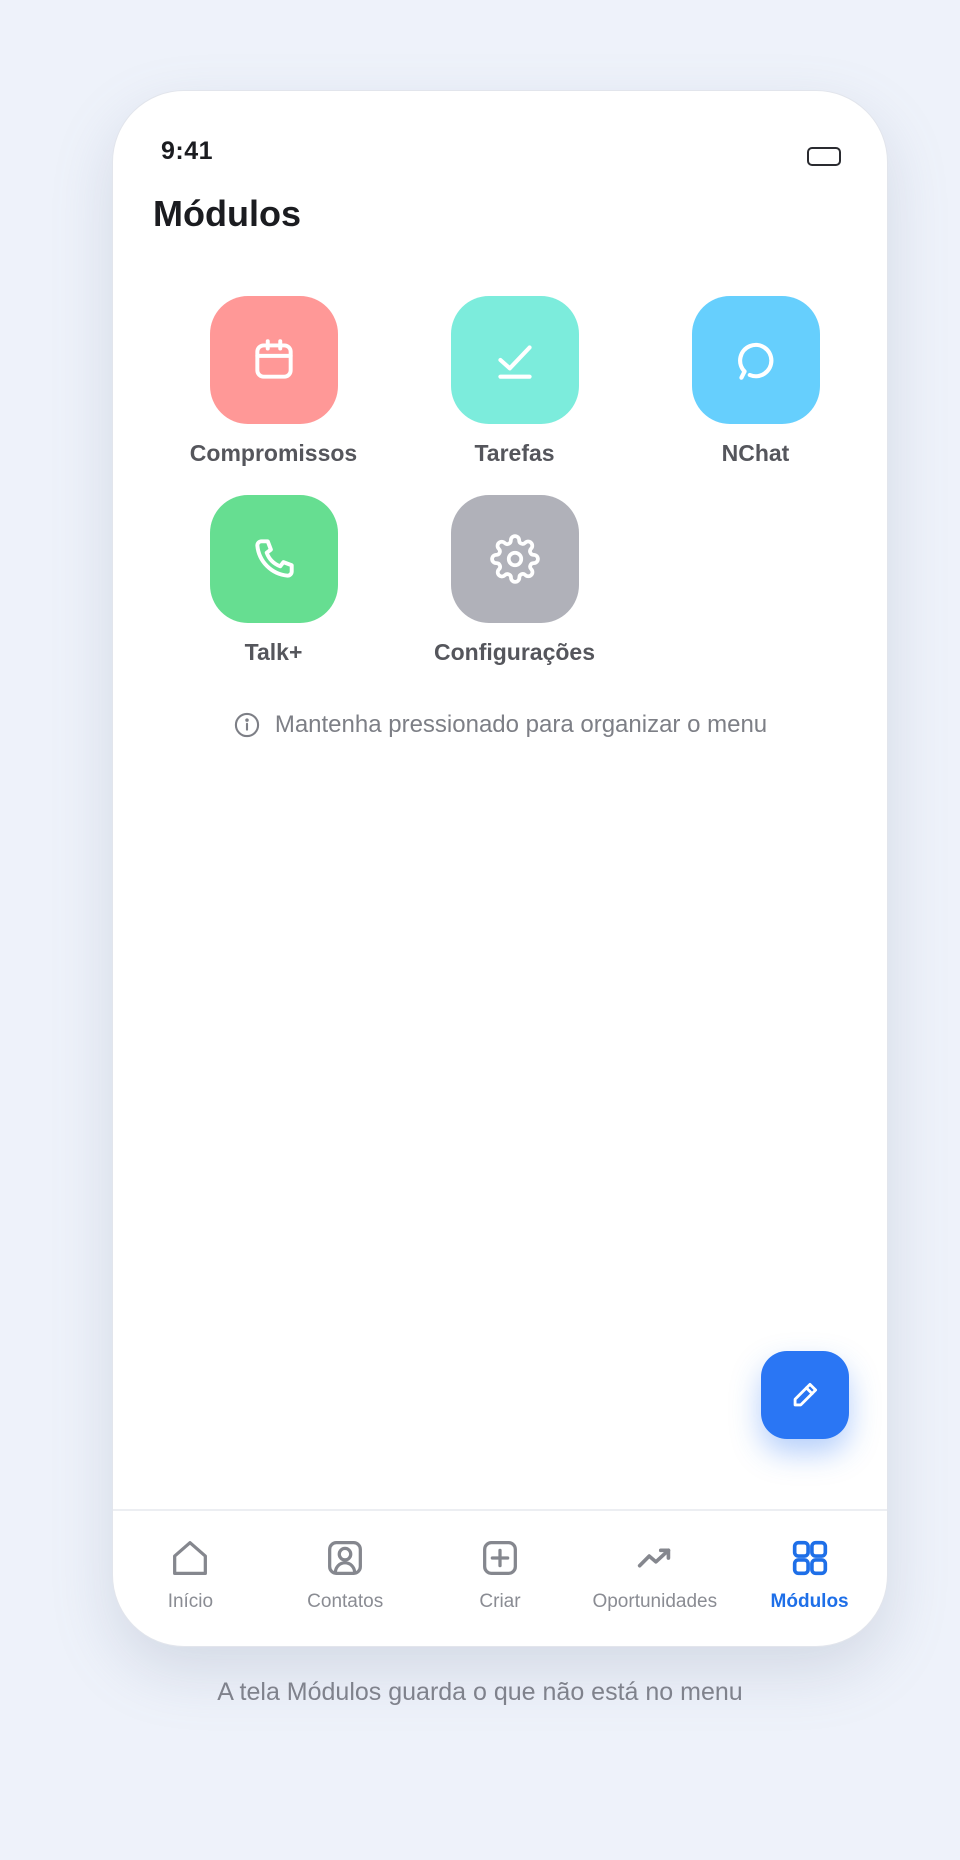  I want to click on module-nchat: NChat, so click(755, 381).